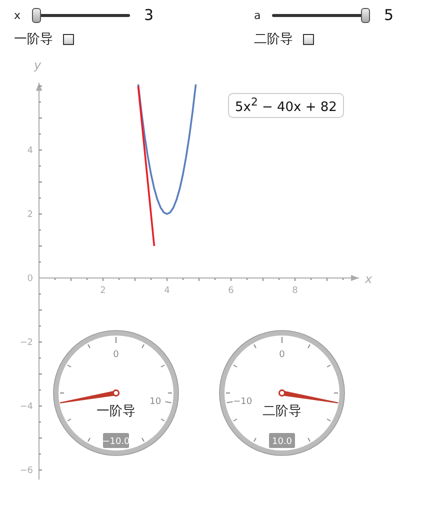  What do you see at coordinates (273, 39) in the screenshot?
I see `checkbox-label: 二阶导` at bounding box center [273, 39].